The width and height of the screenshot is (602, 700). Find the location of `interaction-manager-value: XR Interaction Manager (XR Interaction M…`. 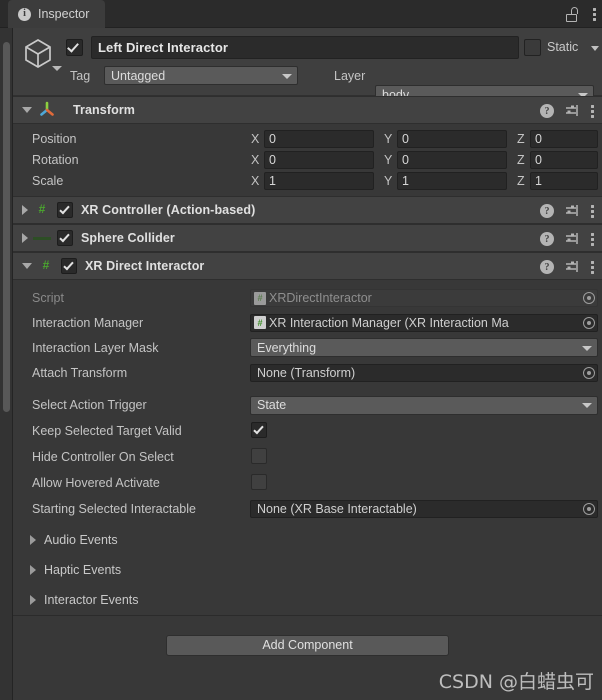

interaction-manager-value: XR Interaction Manager (XR Interaction M… is located at coordinates (389, 322).